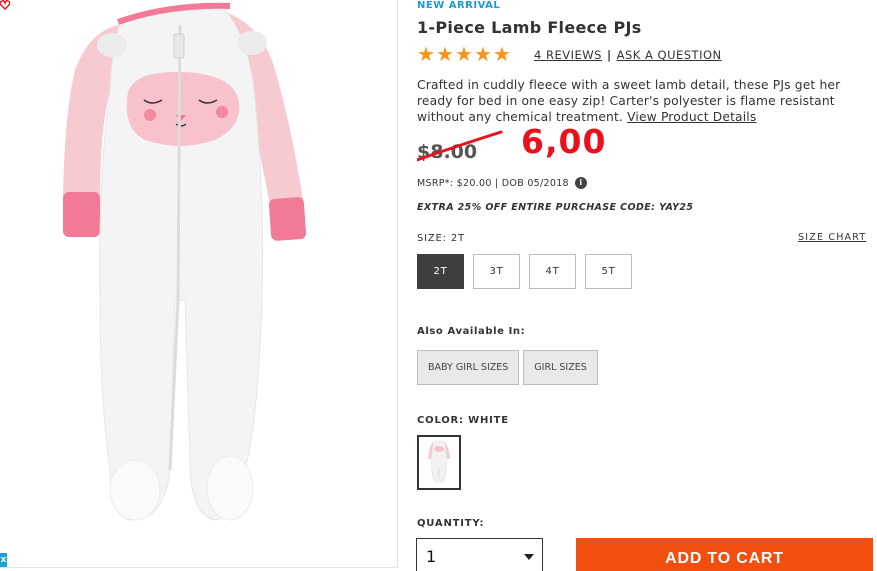 This screenshot has height=571, width=877. I want to click on also-available-options: BABY GIRL SIZES GIRL SIZES, so click(507, 367).